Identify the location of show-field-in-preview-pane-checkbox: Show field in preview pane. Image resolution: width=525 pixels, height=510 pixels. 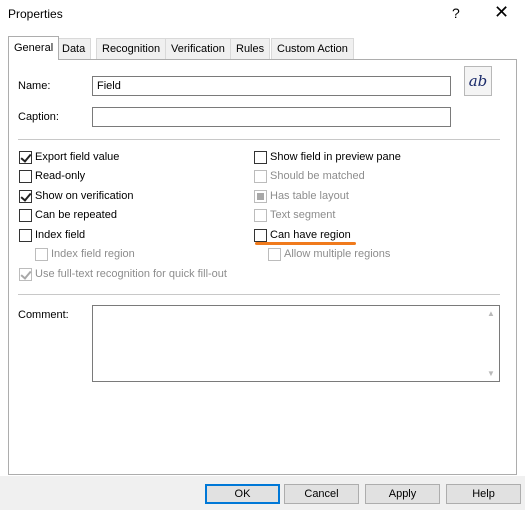
(327, 157).